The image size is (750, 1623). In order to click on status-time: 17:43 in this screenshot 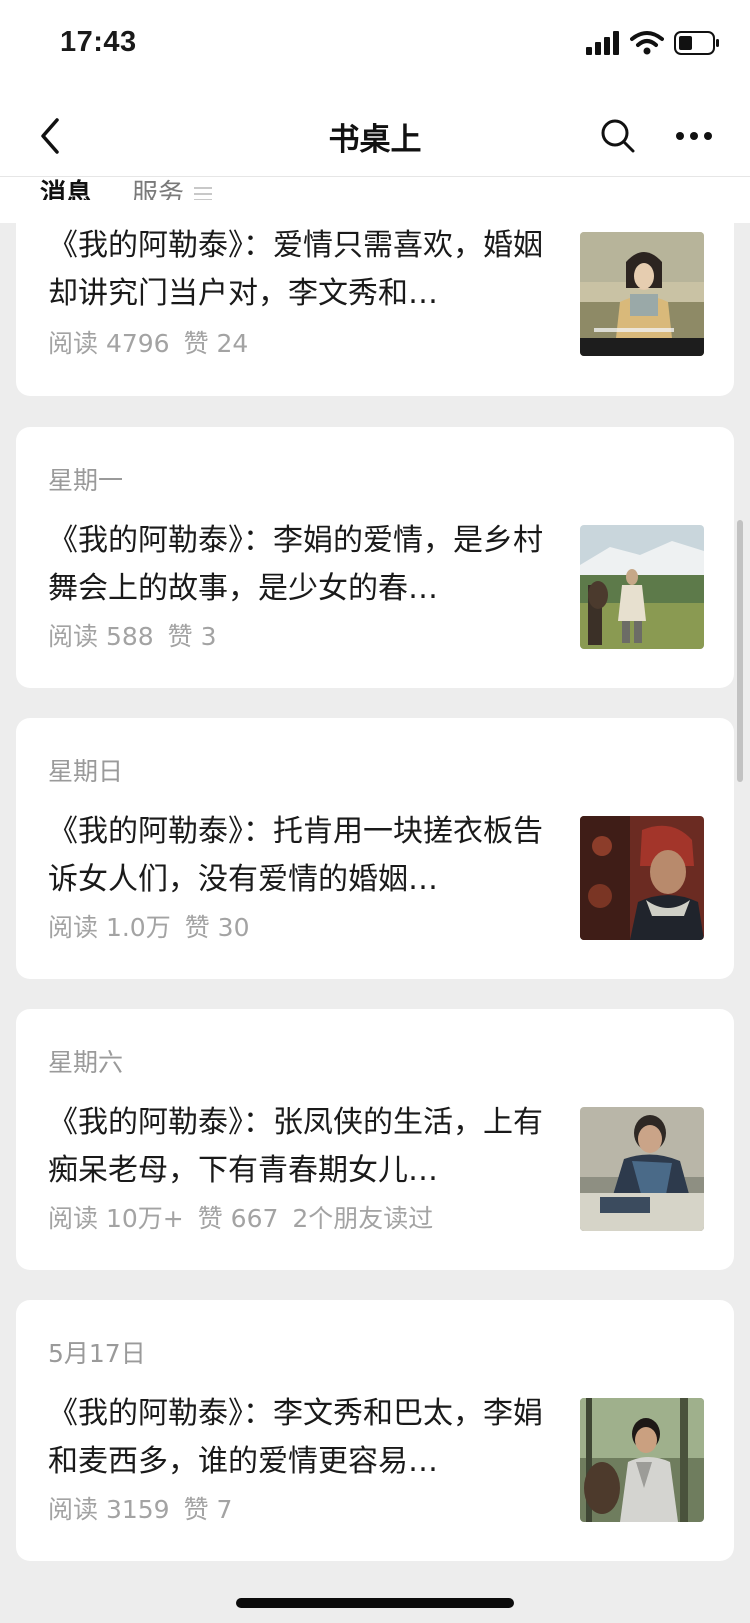, I will do `click(98, 42)`.